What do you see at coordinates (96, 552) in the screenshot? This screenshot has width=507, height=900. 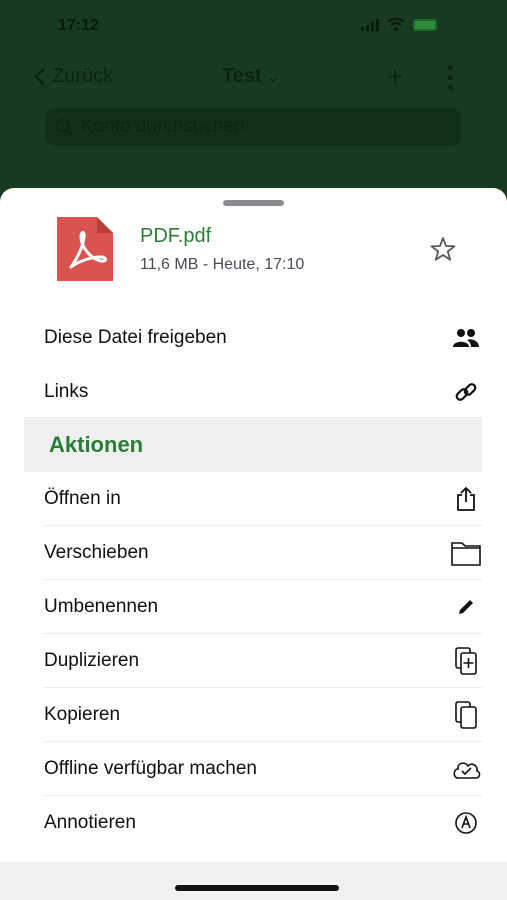 I see `move-label: Verschieben` at bounding box center [96, 552].